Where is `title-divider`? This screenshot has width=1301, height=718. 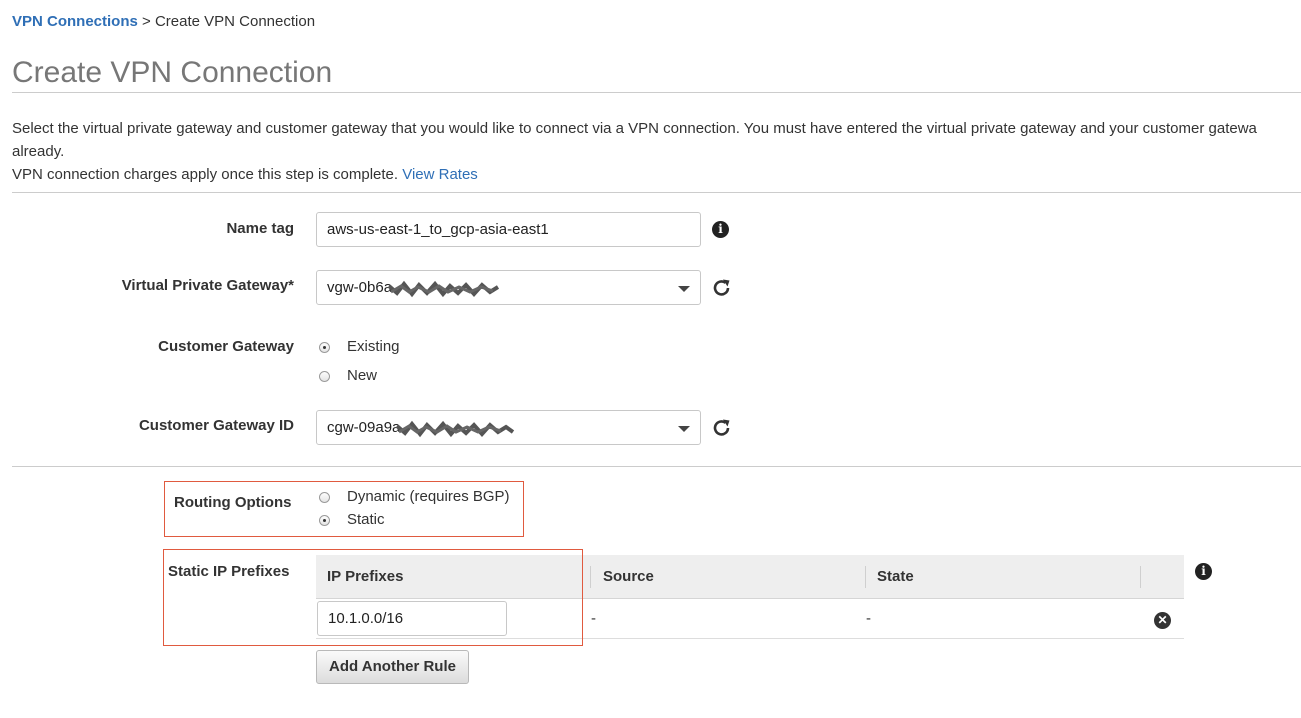 title-divider is located at coordinates (656, 92).